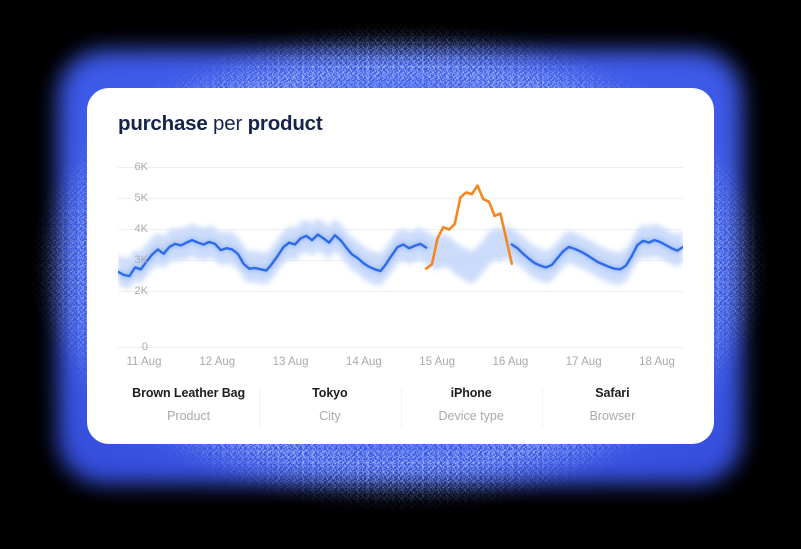 The height and width of the screenshot is (549, 801). I want to click on title-bold-purchase: purchase, so click(163, 123).